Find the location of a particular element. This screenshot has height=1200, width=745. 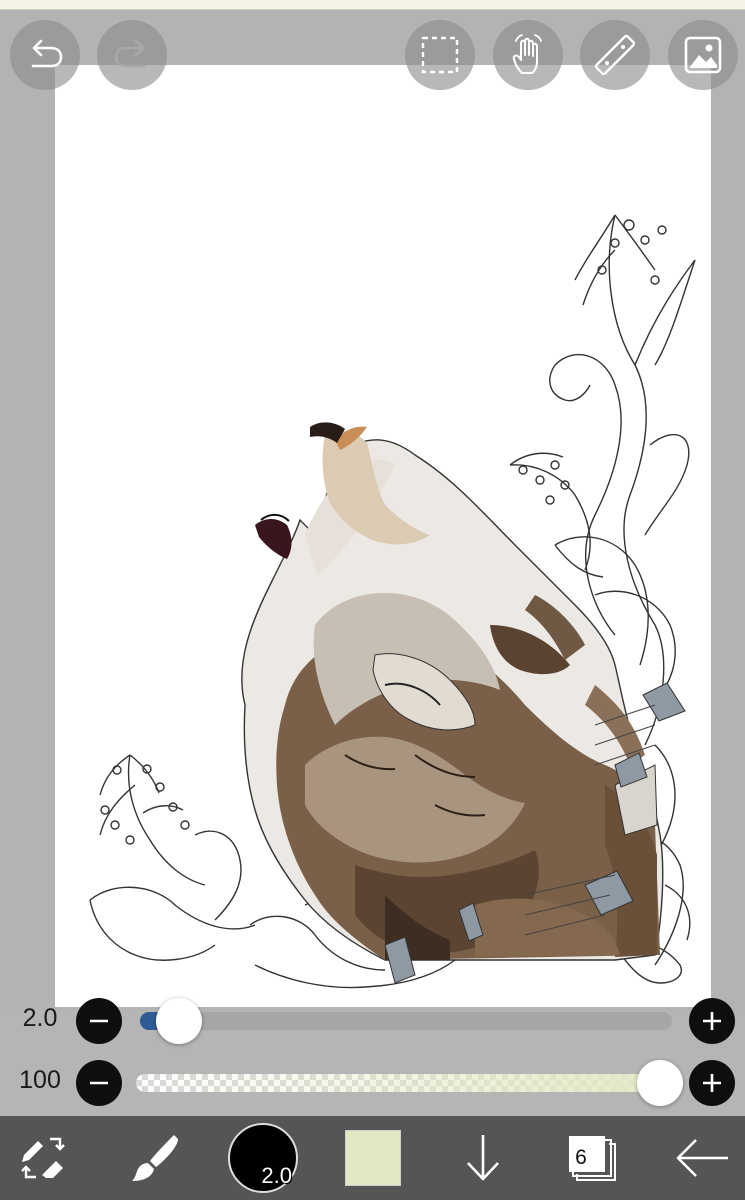

hand-move-button is located at coordinates (528, 55).